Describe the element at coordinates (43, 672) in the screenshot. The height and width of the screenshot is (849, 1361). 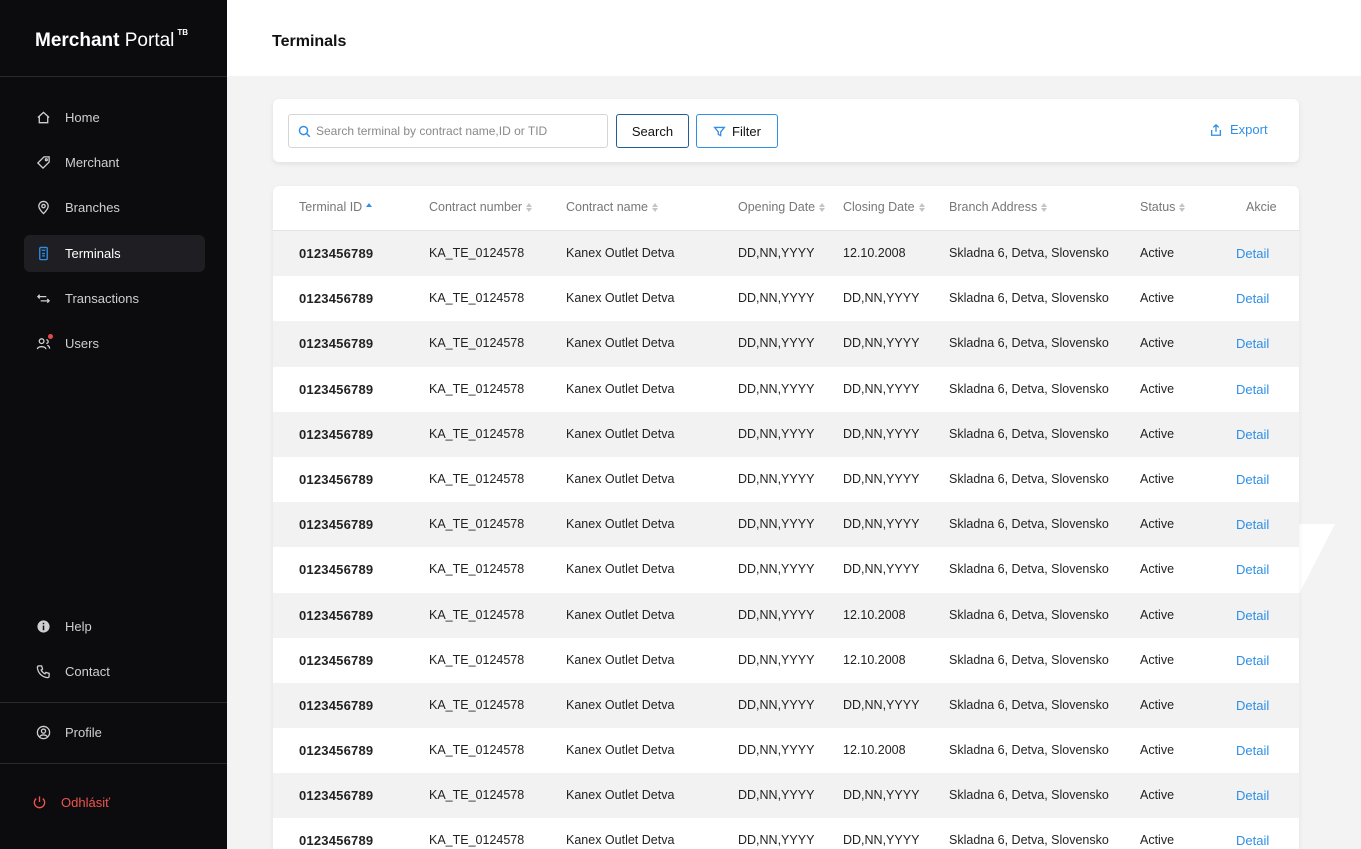
I see `phone-icon` at that location.